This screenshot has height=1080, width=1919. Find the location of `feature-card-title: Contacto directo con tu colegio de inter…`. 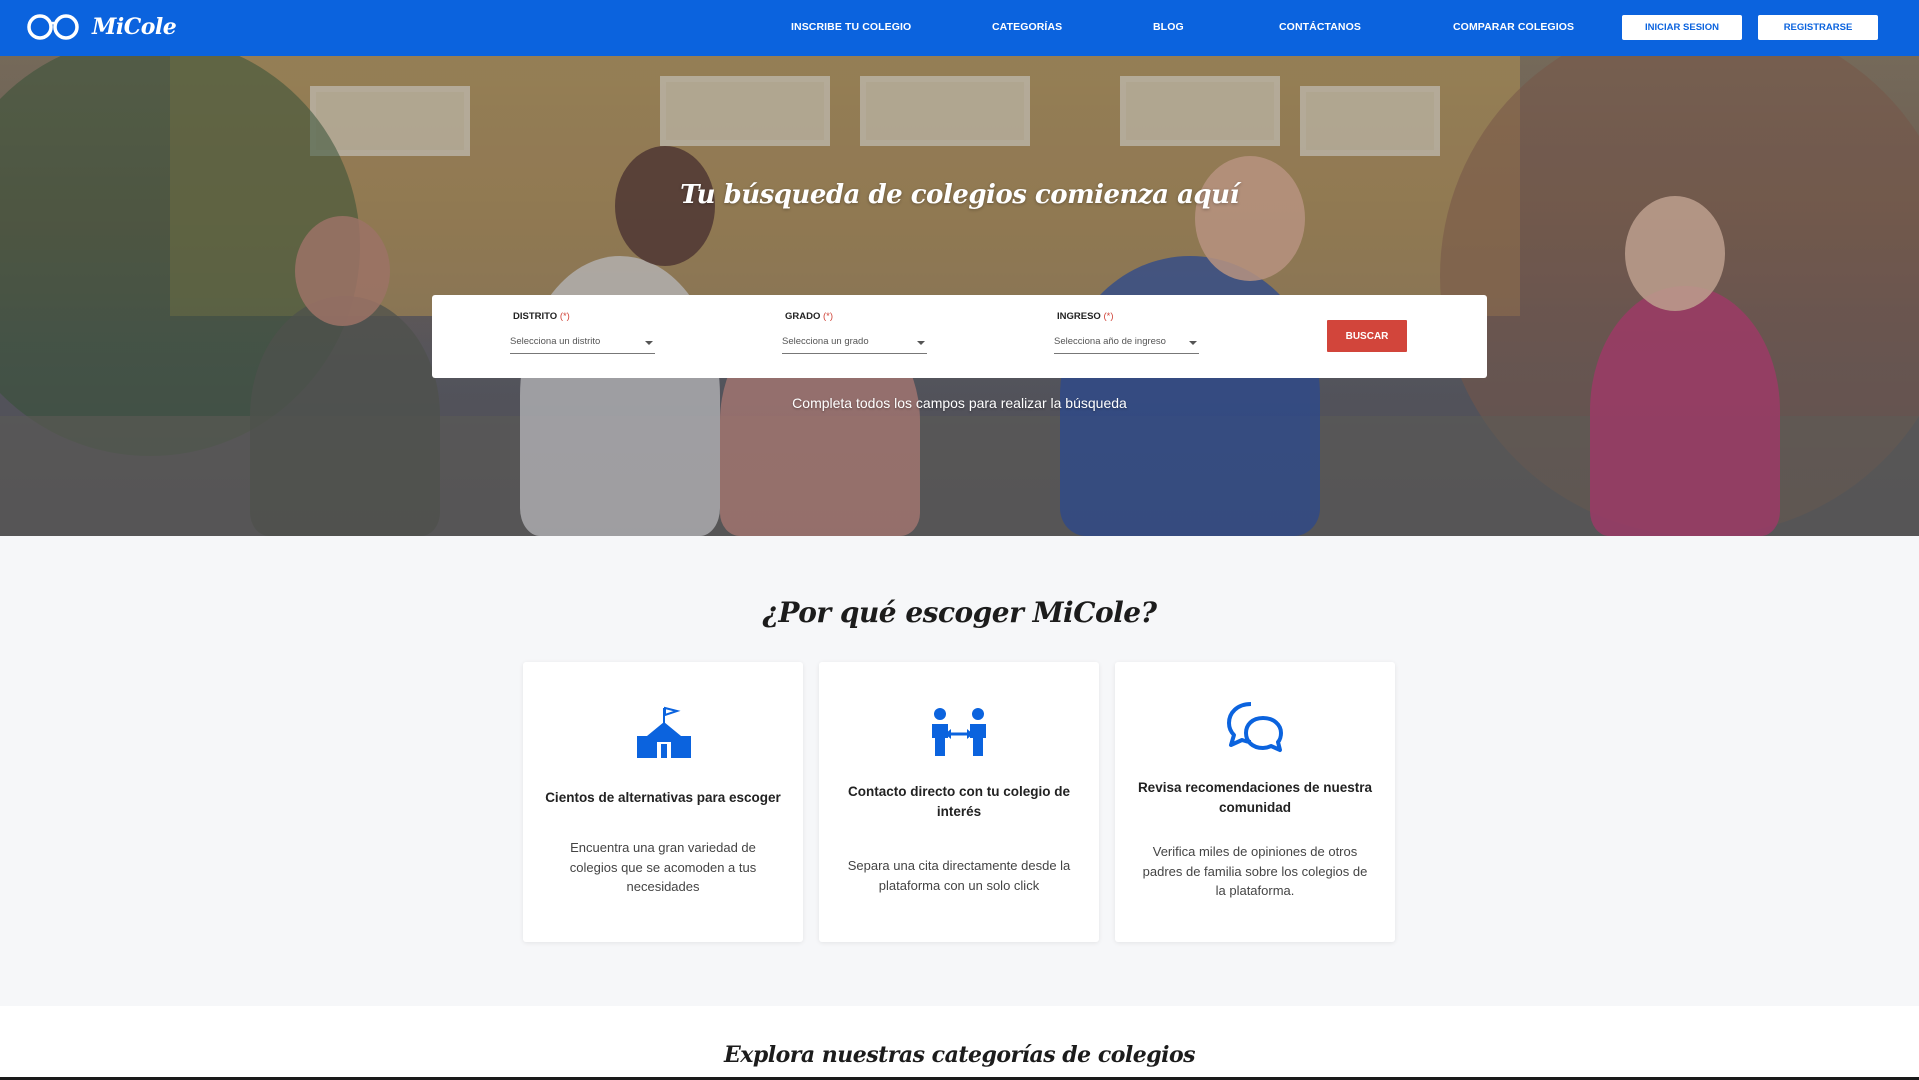

feature-card-title: Contacto directo con tu colegio de inter… is located at coordinates (958, 801).